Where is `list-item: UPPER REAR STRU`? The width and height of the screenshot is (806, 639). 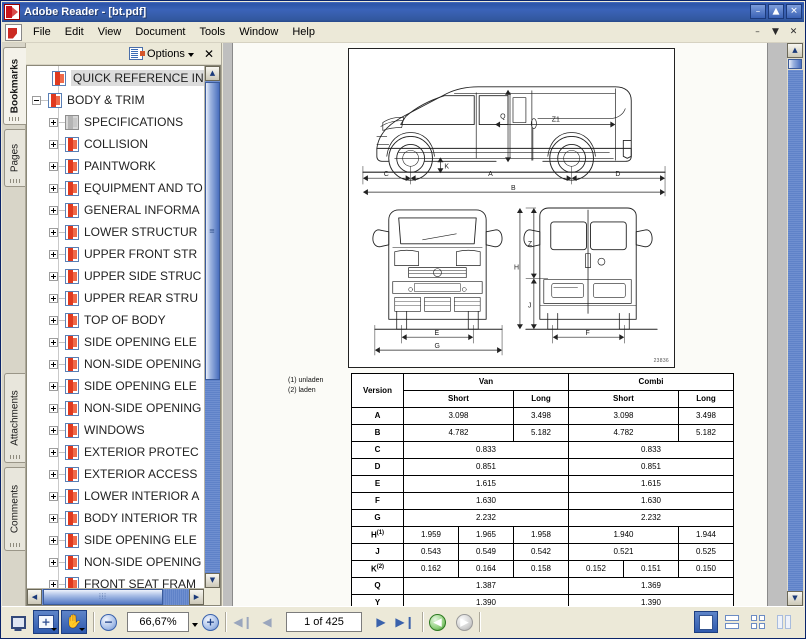
list-item: UPPER REAR STRU is located at coordinates (115, 298).